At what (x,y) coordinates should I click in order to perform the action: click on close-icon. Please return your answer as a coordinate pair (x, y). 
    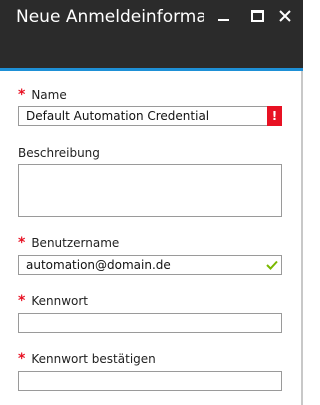
    Looking at the image, I should click on (285, 16).